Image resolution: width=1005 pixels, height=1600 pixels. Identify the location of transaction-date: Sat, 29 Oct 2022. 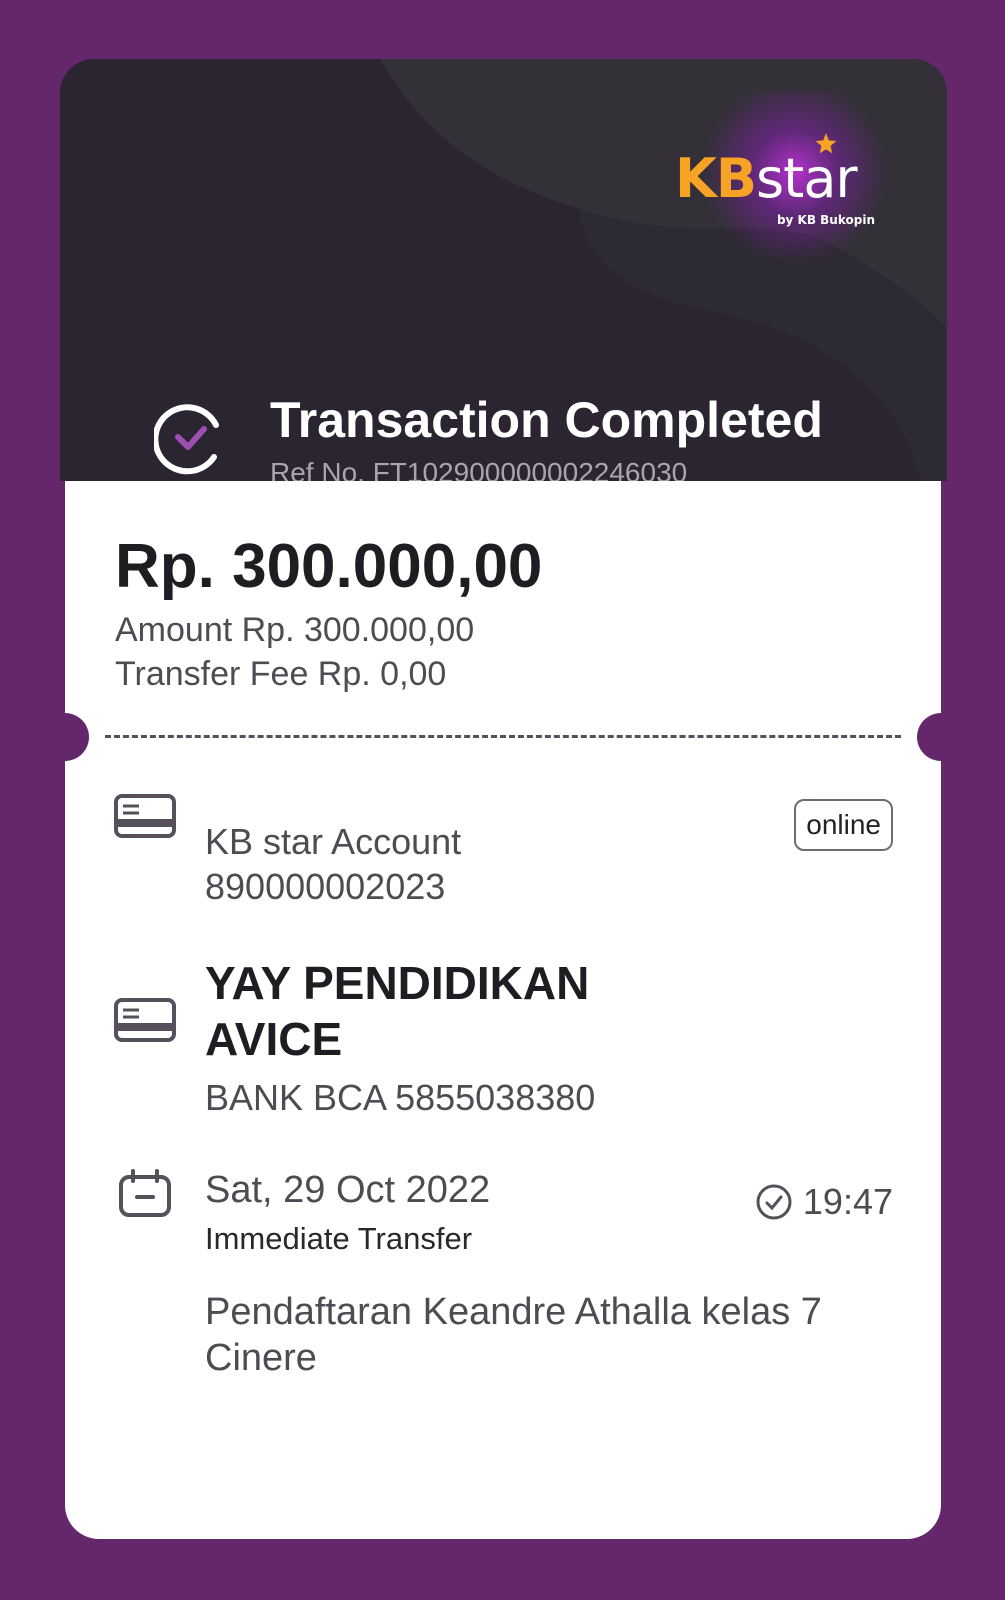
(348, 1190).